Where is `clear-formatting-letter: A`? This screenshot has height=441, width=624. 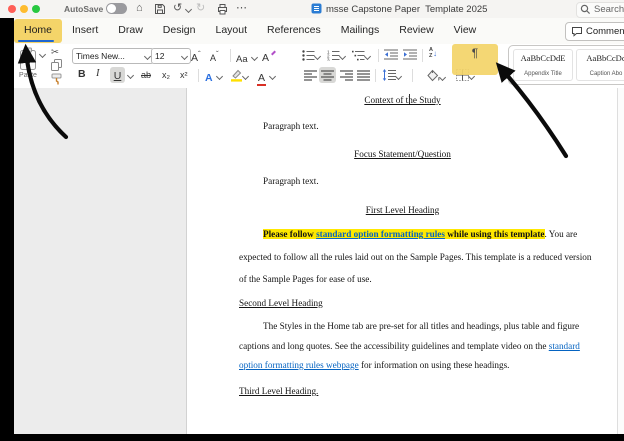
clear-formatting-letter: A is located at coordinates (266, 58).